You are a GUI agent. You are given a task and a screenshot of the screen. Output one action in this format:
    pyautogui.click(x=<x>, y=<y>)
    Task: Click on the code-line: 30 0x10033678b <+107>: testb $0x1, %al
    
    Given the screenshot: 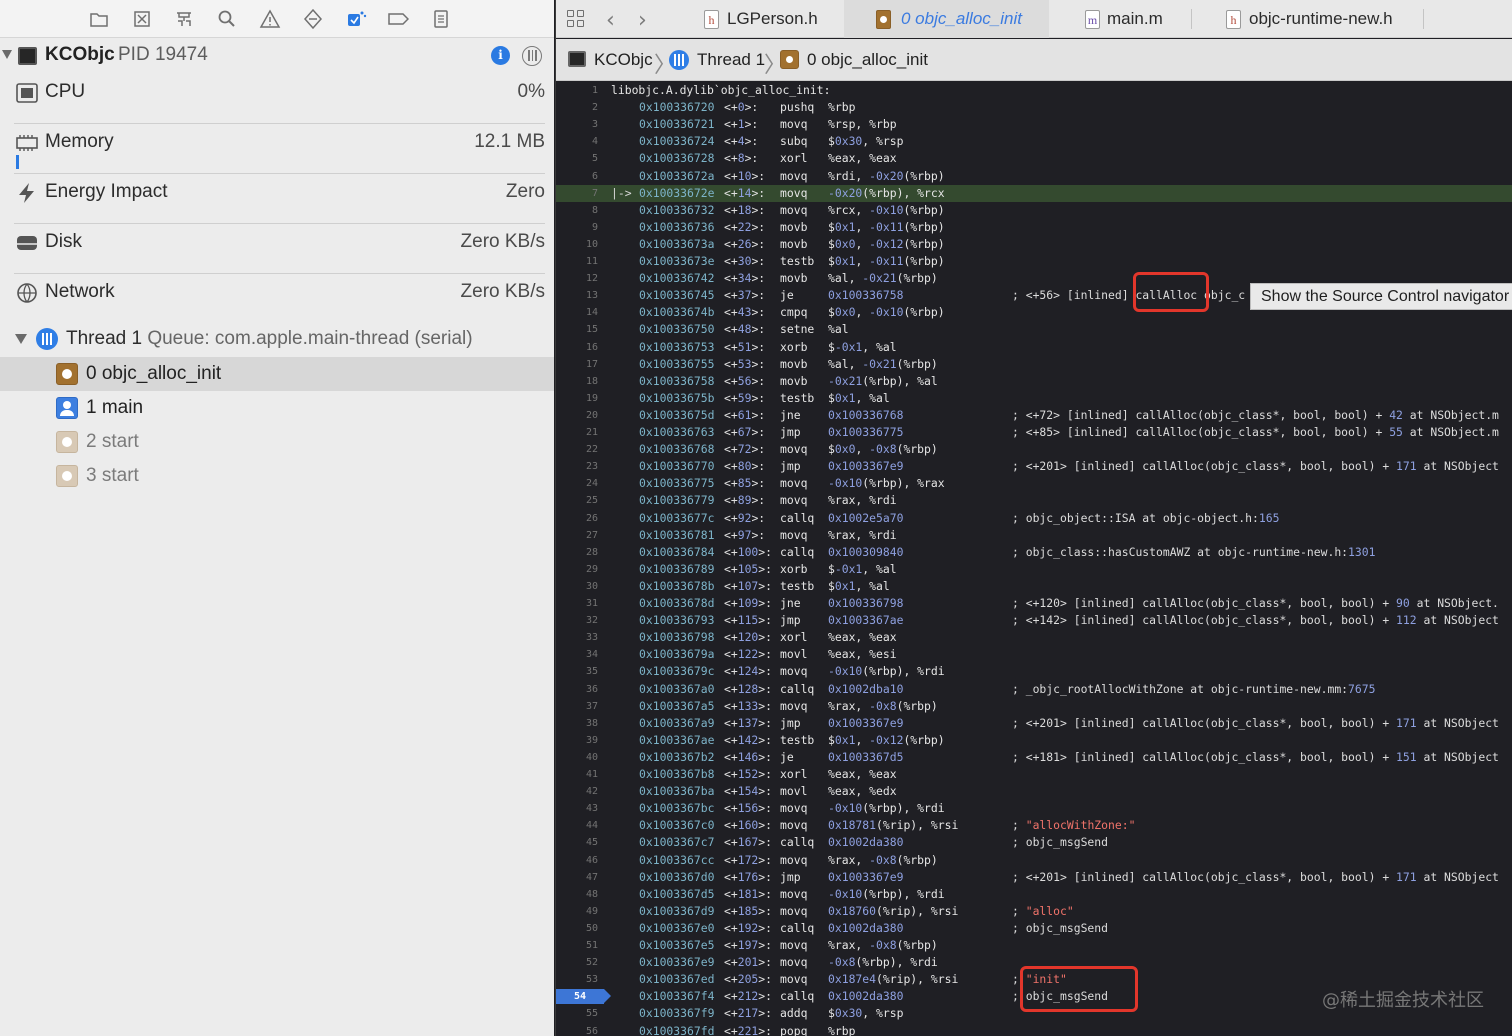 What is the action you would take?
    pyautogui.click(x=1034, y=586)
    